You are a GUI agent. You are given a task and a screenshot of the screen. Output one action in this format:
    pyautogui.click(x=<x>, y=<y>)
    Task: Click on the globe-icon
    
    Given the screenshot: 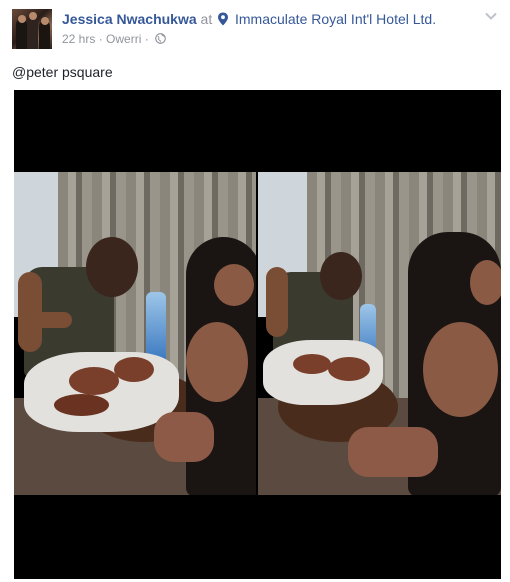 What is the action you would take?
    pyautogui.click(x=160, y=38)
    